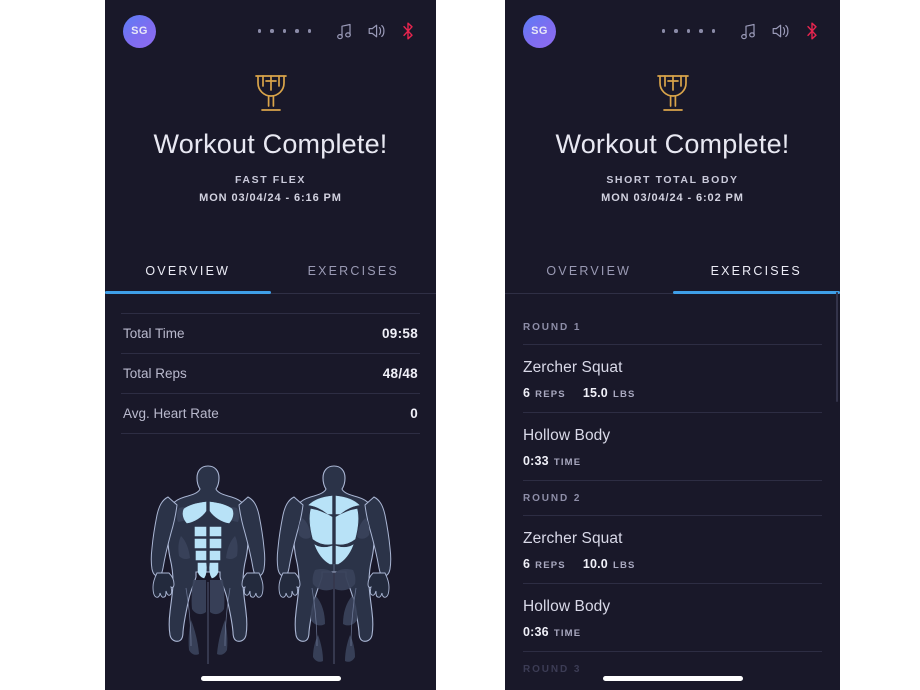 The height and width of the screenshot is (690, 920). I want to click on metric-value: 10.0, so click(595, 563).